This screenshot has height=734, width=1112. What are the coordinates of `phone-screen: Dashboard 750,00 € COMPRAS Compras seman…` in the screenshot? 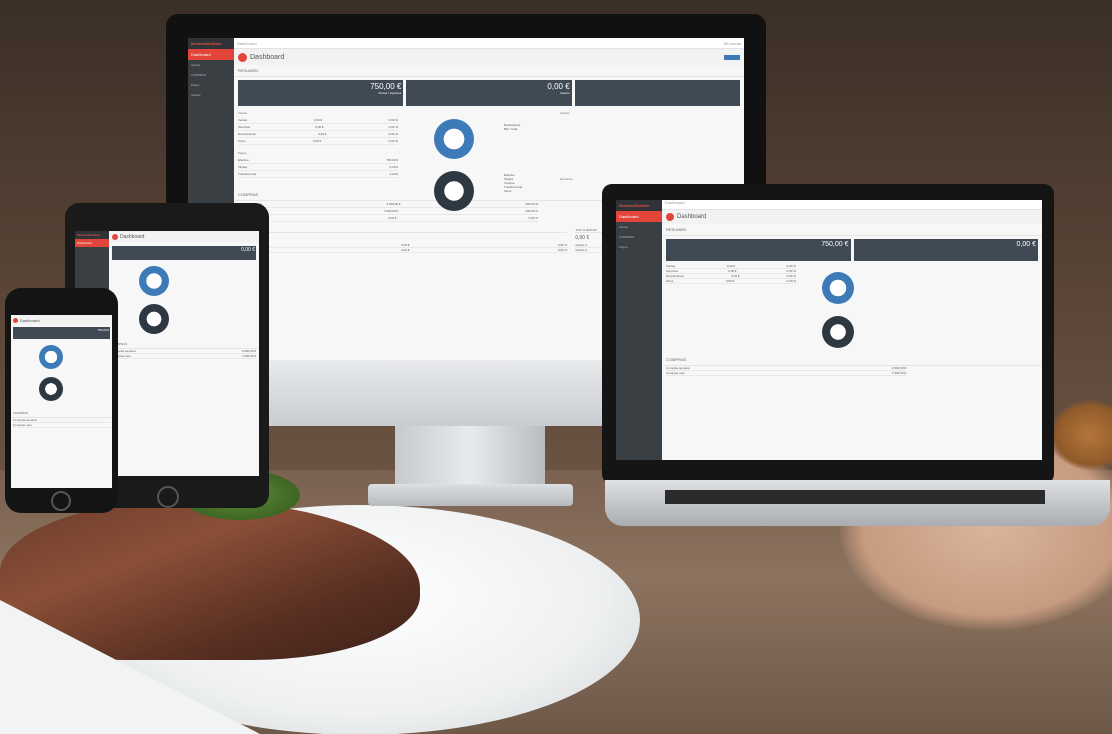 It's located at (61, 401).